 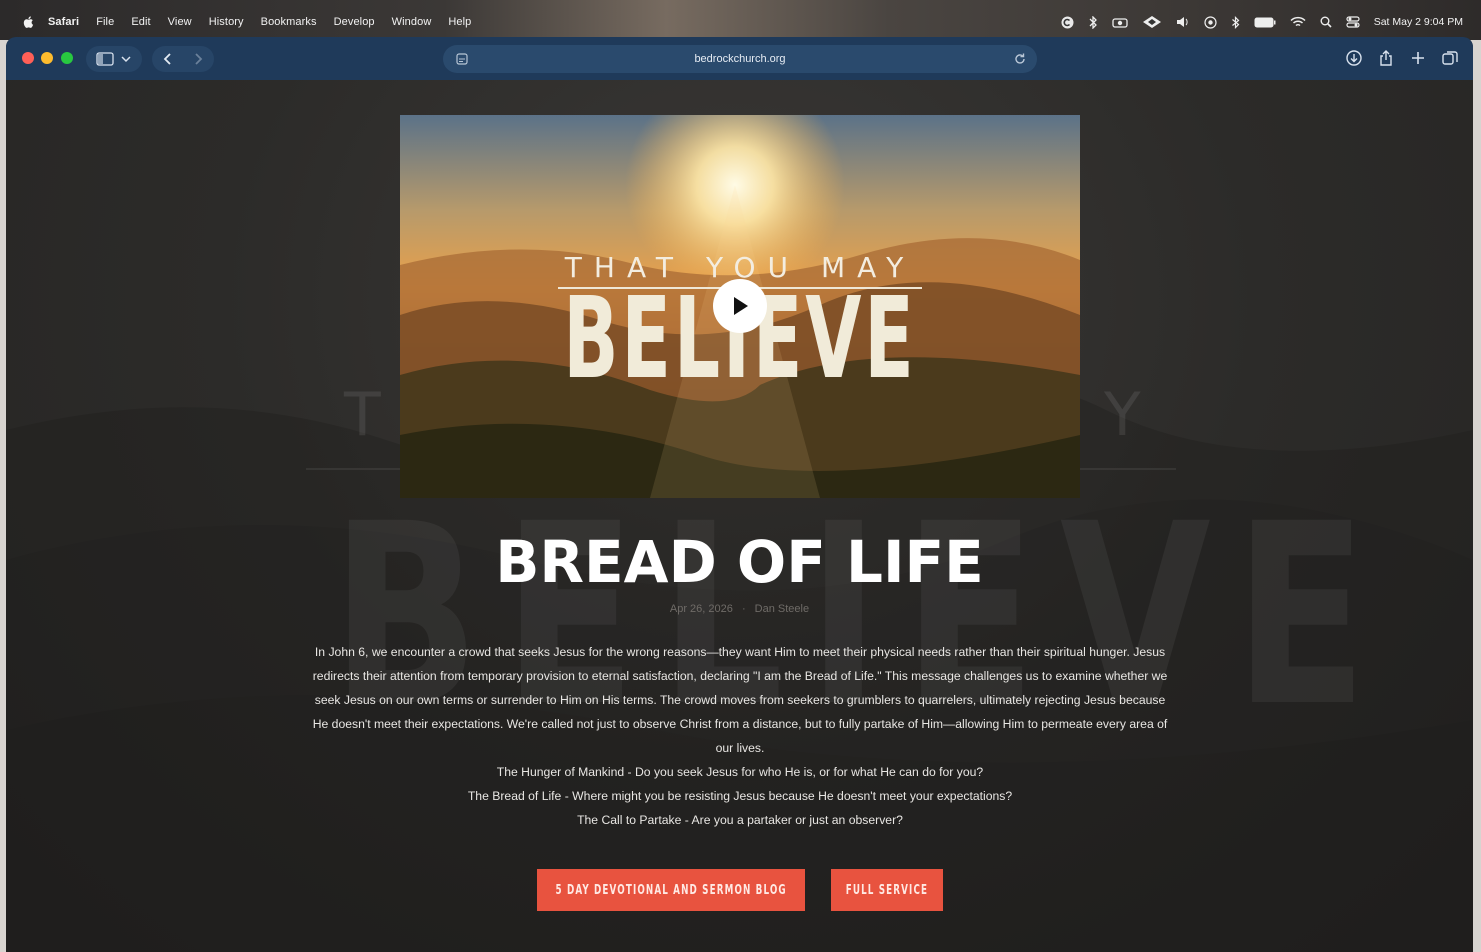 What do you see at coordinates (412, 22) in the screenshot?
I see `menu-window: Window` at bounding box center [412, 22].